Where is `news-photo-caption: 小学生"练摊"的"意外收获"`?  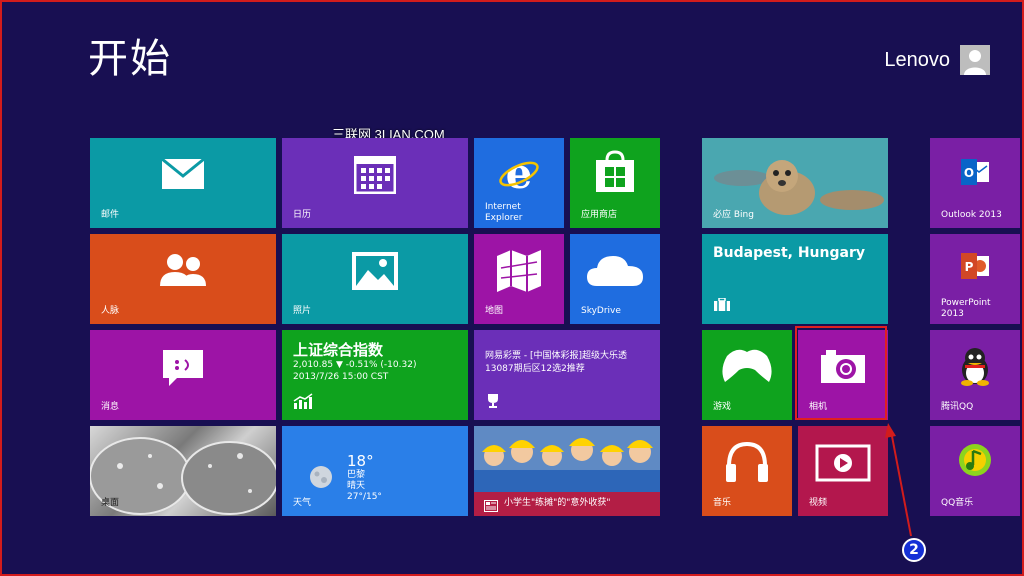 news-photo-caption: 小学生"练摊"的"意外收获" is located at coordinates (557, 503).